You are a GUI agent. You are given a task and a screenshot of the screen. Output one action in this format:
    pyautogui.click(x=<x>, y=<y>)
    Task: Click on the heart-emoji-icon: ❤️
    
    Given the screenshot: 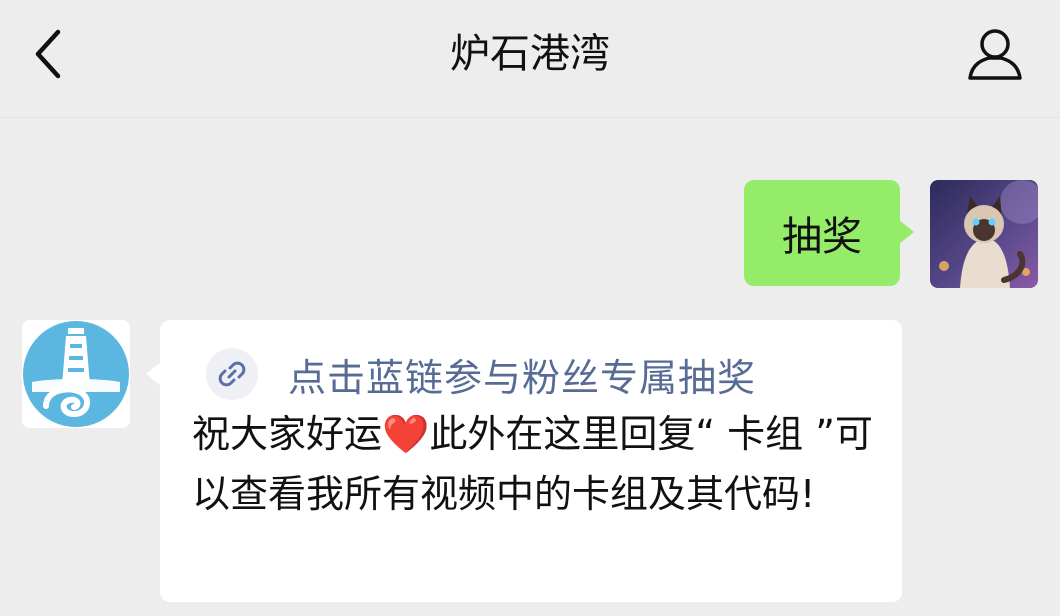 What is the action you would take?
    pyautogui.click(x=406, y=434)
    